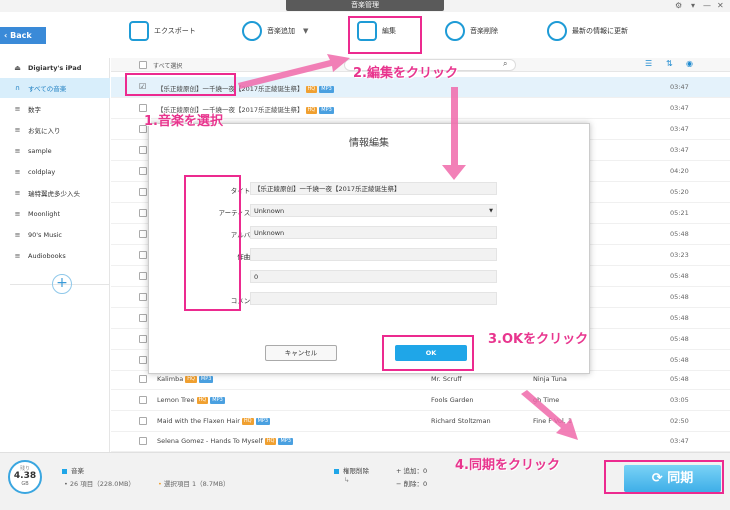 Image resolution: width=730 pixels, height=510 pixels. Describe the element at coordinates (428, 353) in the screenshot. I see `highlight-ok-button` at that location.